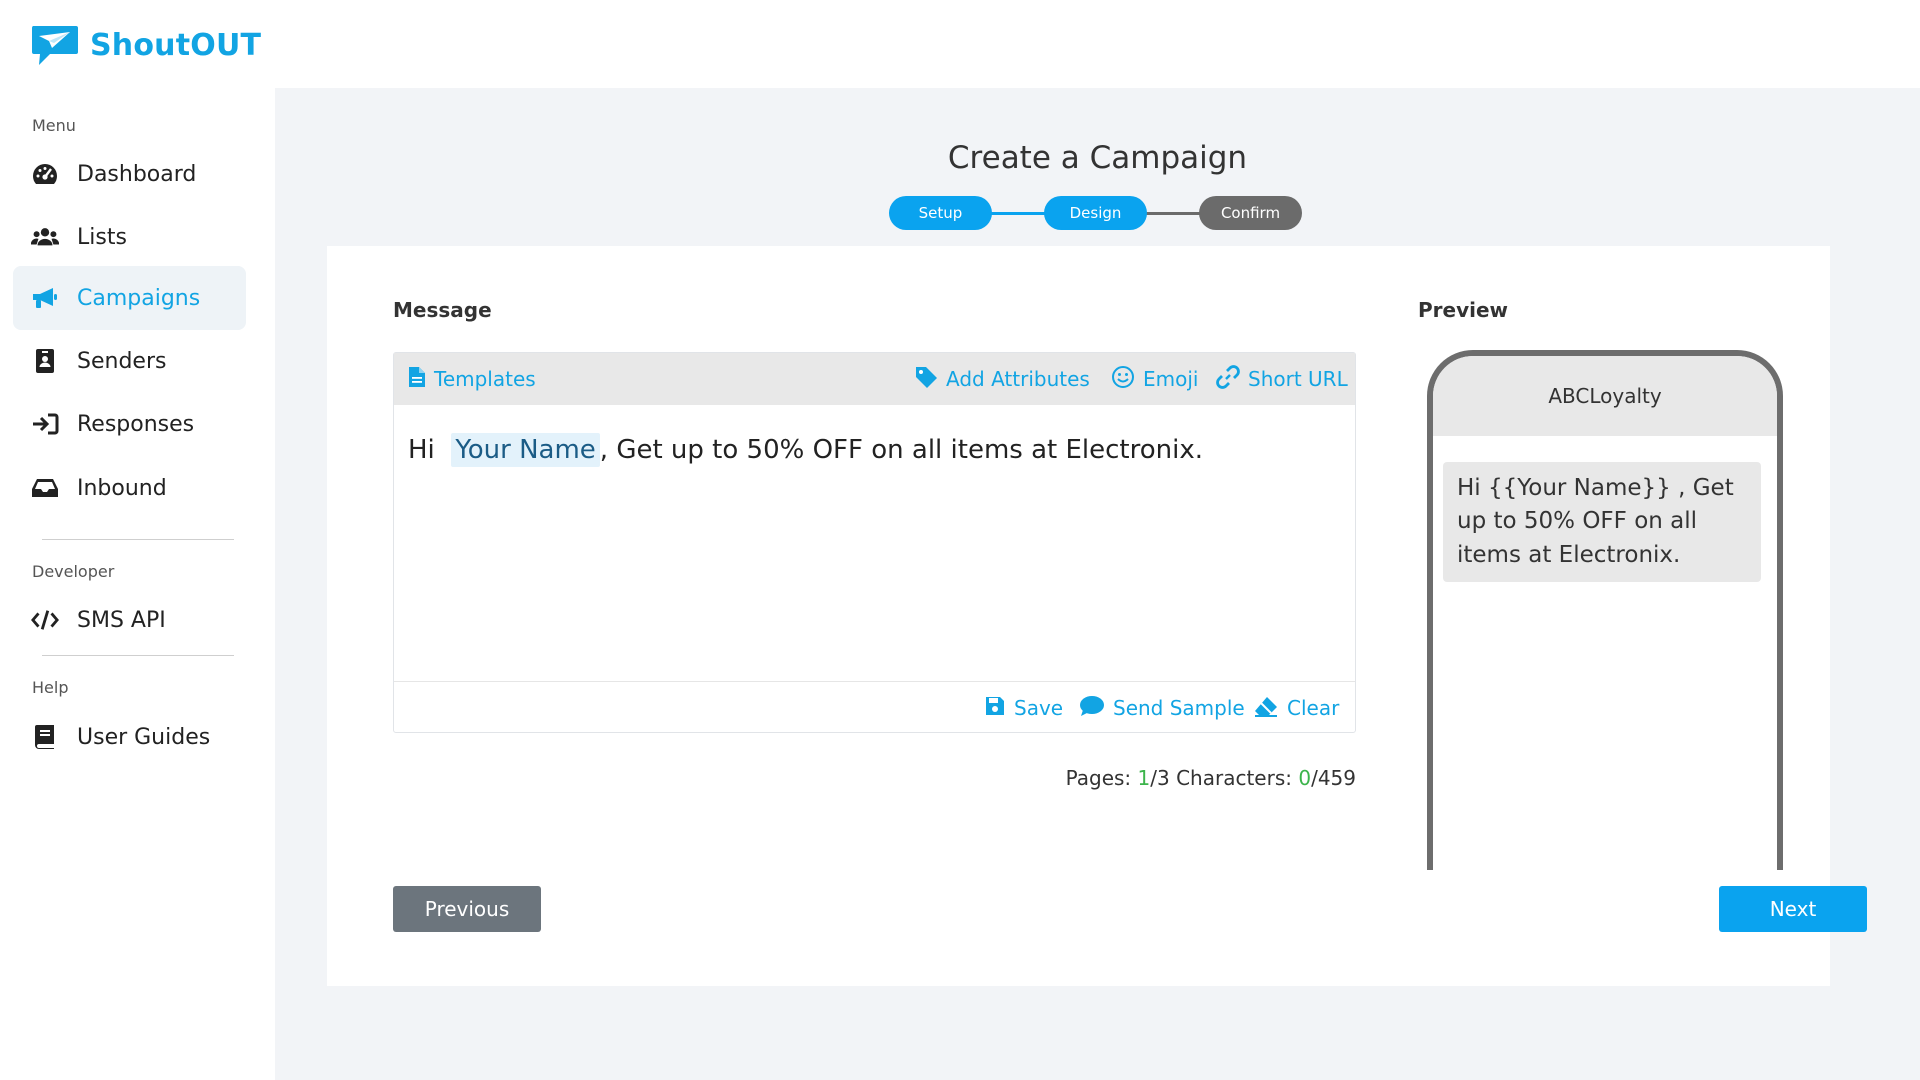 The image size is (1920, 1080). What do you see at coordinates (1234, 778) in the screenshot?
I see `characters-label: Characters:` at bounding box center [1234, 778].